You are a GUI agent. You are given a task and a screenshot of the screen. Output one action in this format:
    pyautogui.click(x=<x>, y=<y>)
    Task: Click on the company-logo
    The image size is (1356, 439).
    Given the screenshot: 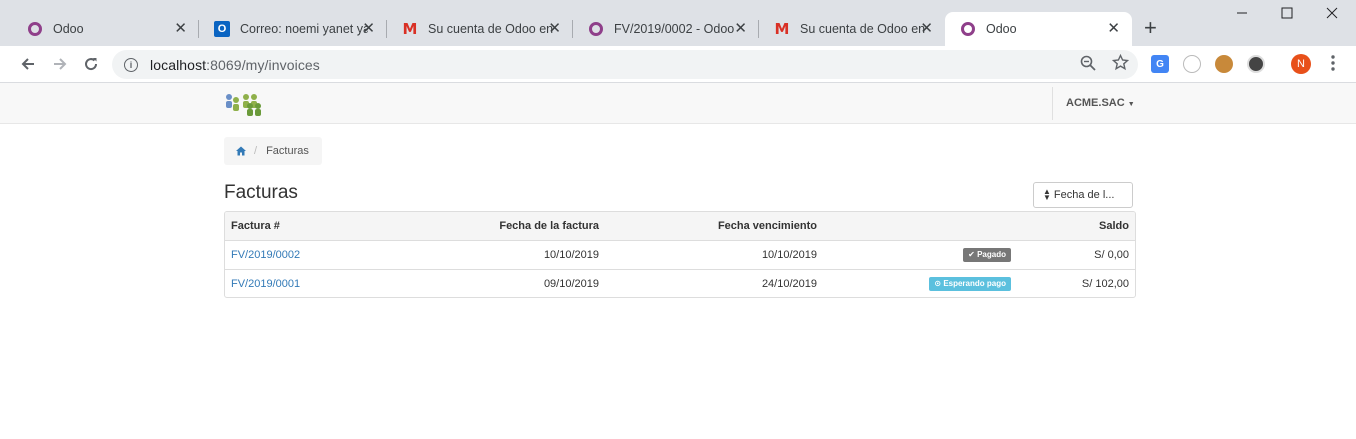 What is the action you would take?
    pyautogui.click(x=244, y=104)
    